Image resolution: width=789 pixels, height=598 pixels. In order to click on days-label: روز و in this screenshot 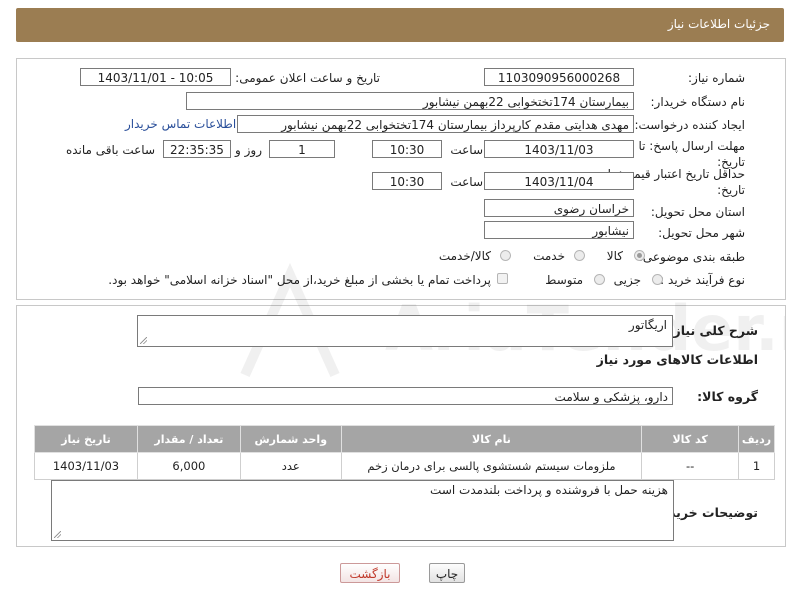, I will do `click(248, 150)`.